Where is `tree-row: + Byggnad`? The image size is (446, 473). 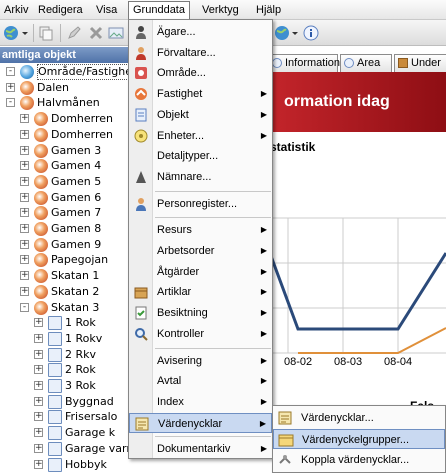
tree-row: + Byggnad is located at coordinates (65, 402).